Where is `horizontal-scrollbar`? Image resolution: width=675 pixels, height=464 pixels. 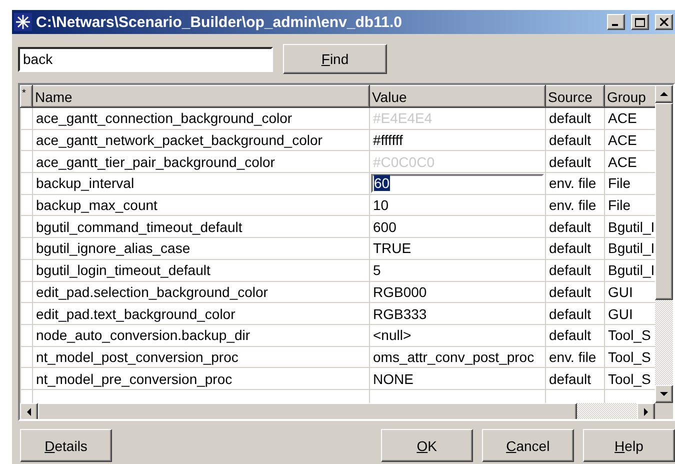 horizontal-scrollbar is located at coordinates (337, 411).